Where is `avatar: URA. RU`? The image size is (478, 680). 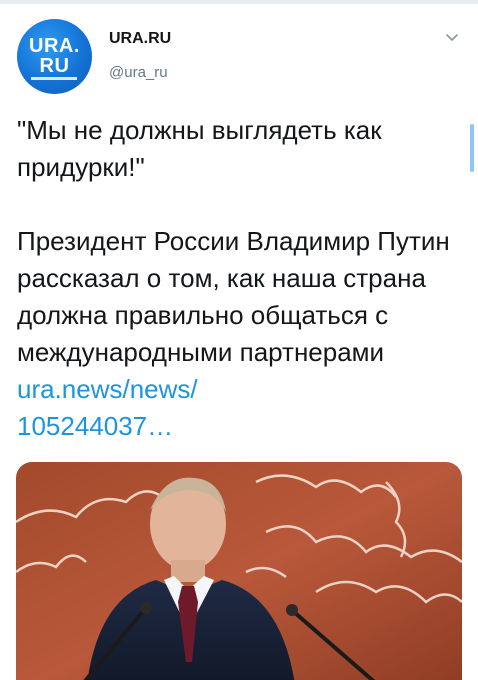 avatar: URA. RU is located at coordinates (54, 56).